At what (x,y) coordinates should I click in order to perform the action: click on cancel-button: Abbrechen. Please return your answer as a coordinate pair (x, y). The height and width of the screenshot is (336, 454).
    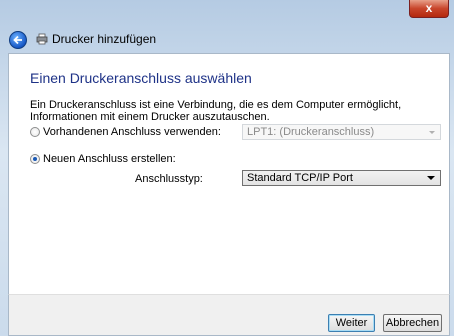
    Looking at the image, I should click on (412, 323).